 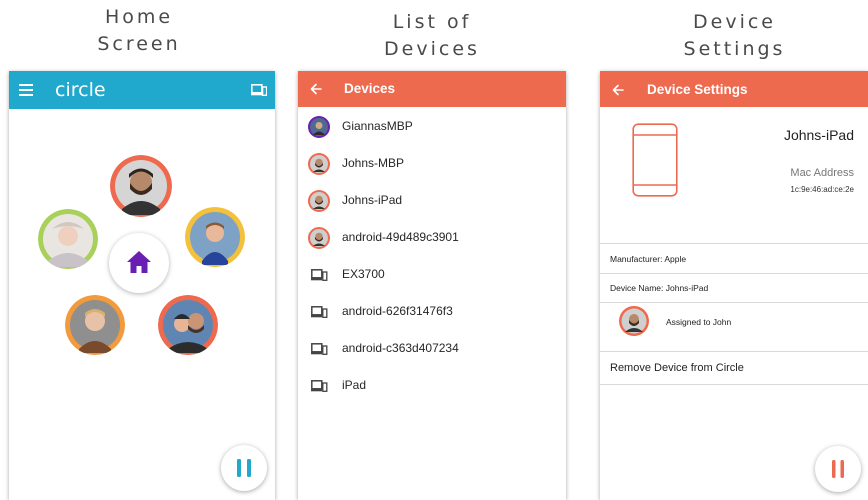 What do you see at coordinates (659, 288) in the screenshot?
I see `device-name-row: Device Name: Johns-iPad` at bounding box center [659, 288].